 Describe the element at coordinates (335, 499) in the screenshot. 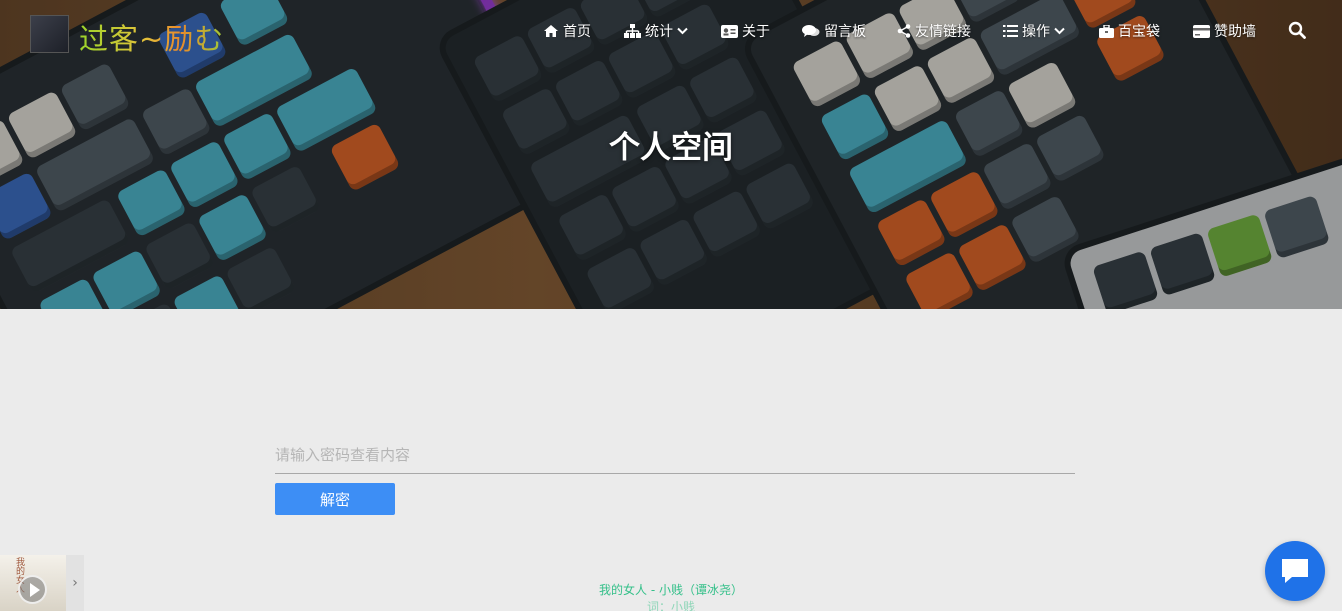

I see `decrypt-button: 解密` at that location.